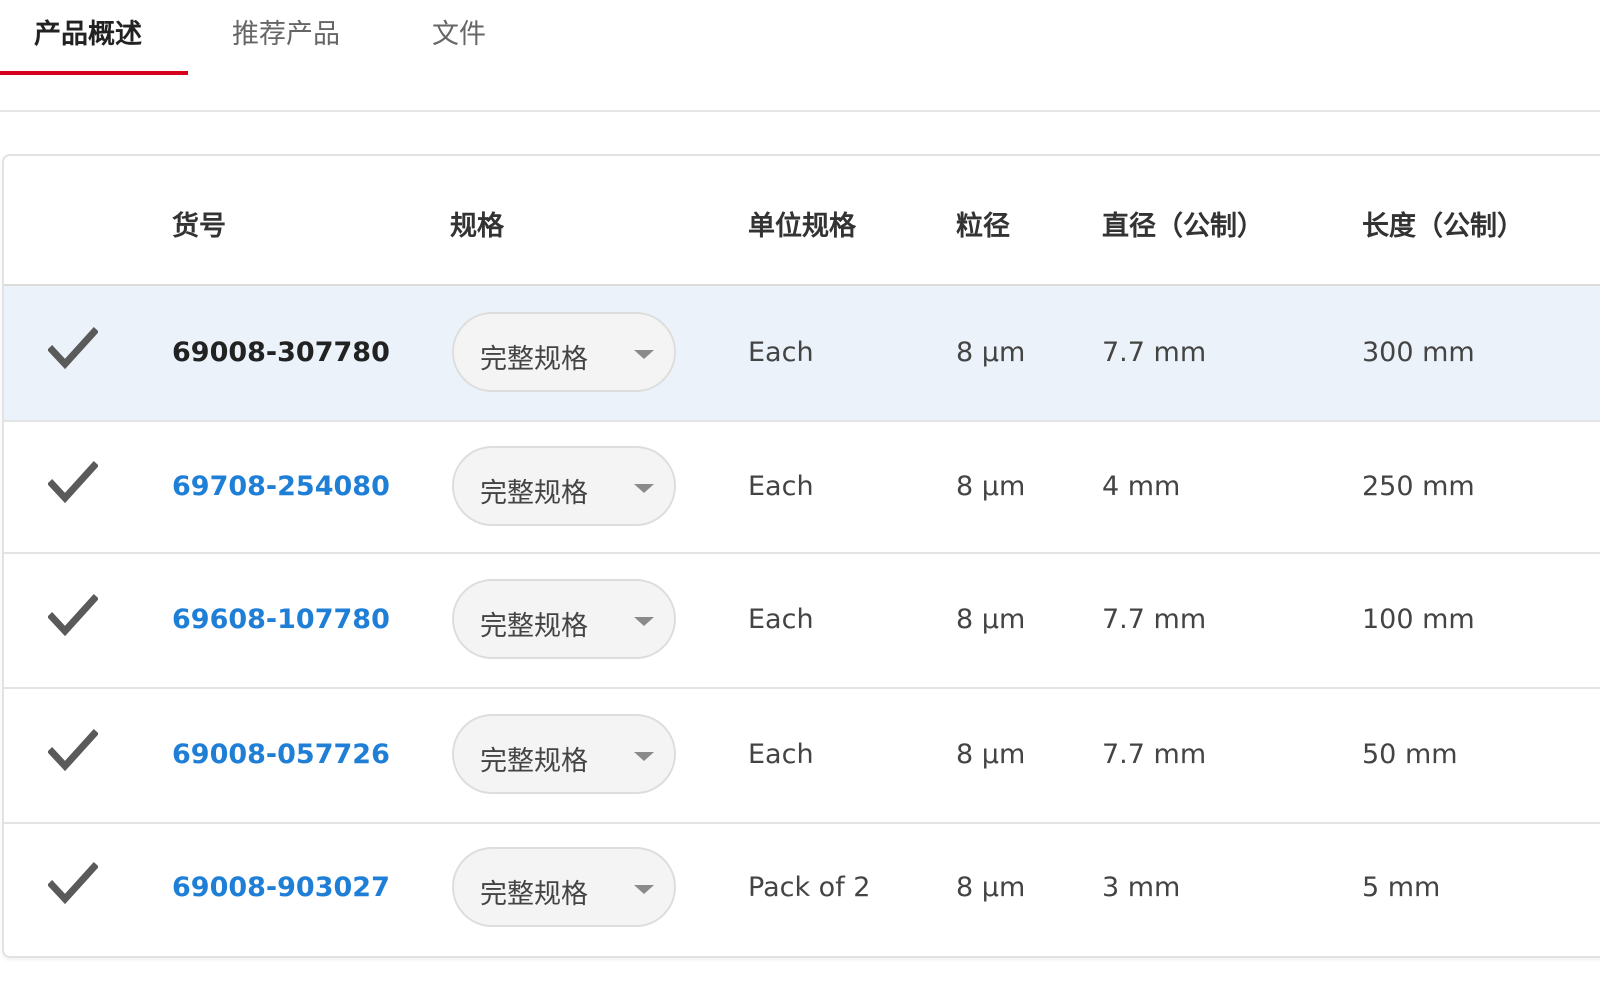 This screenshot has width=1600, height=981. What do you see at coordinates (1410, 754) in the screenshot?
I see `length-cell: 50 mm` at bounding box center [1410, 754].